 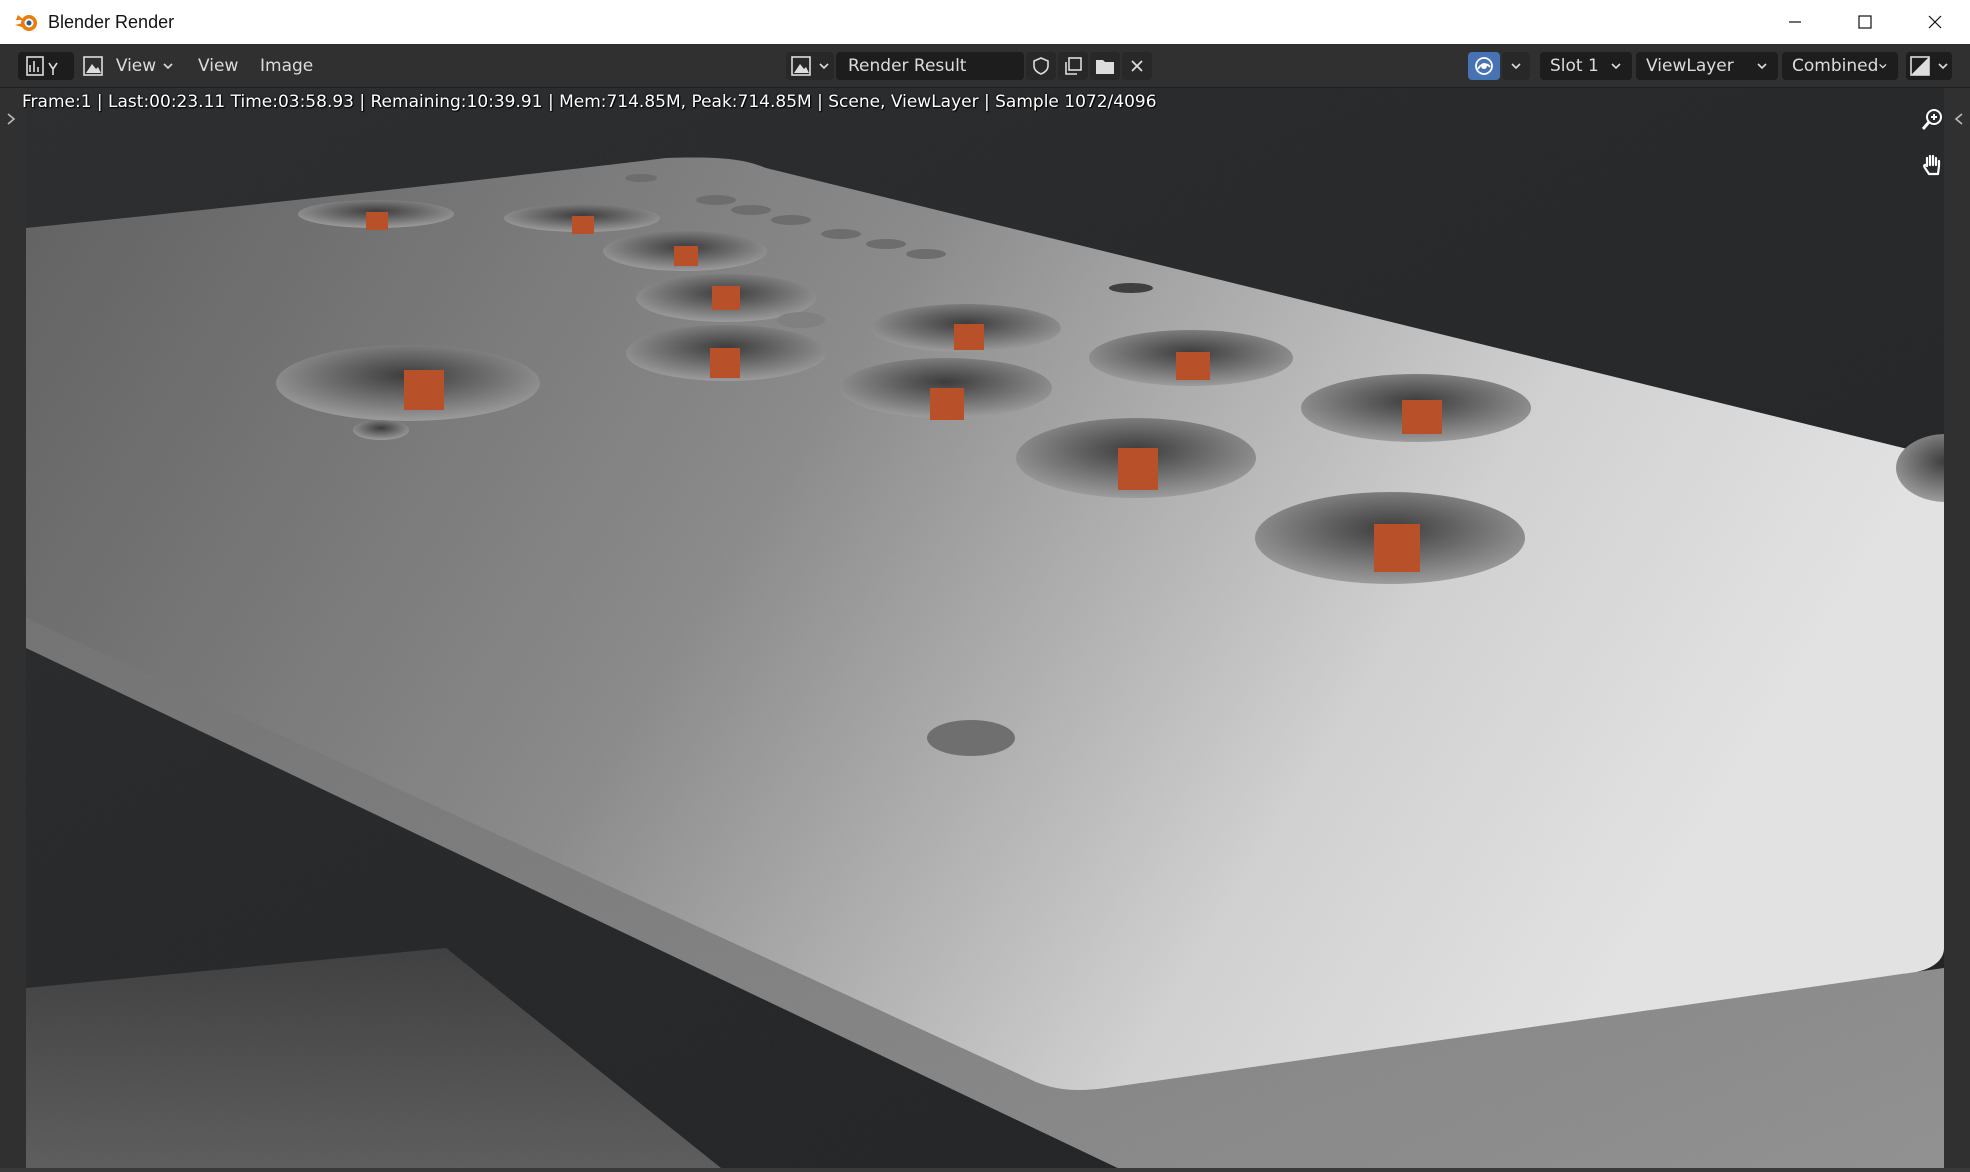 I want to click on blender-logo-icon, so click(x=26, y=23).